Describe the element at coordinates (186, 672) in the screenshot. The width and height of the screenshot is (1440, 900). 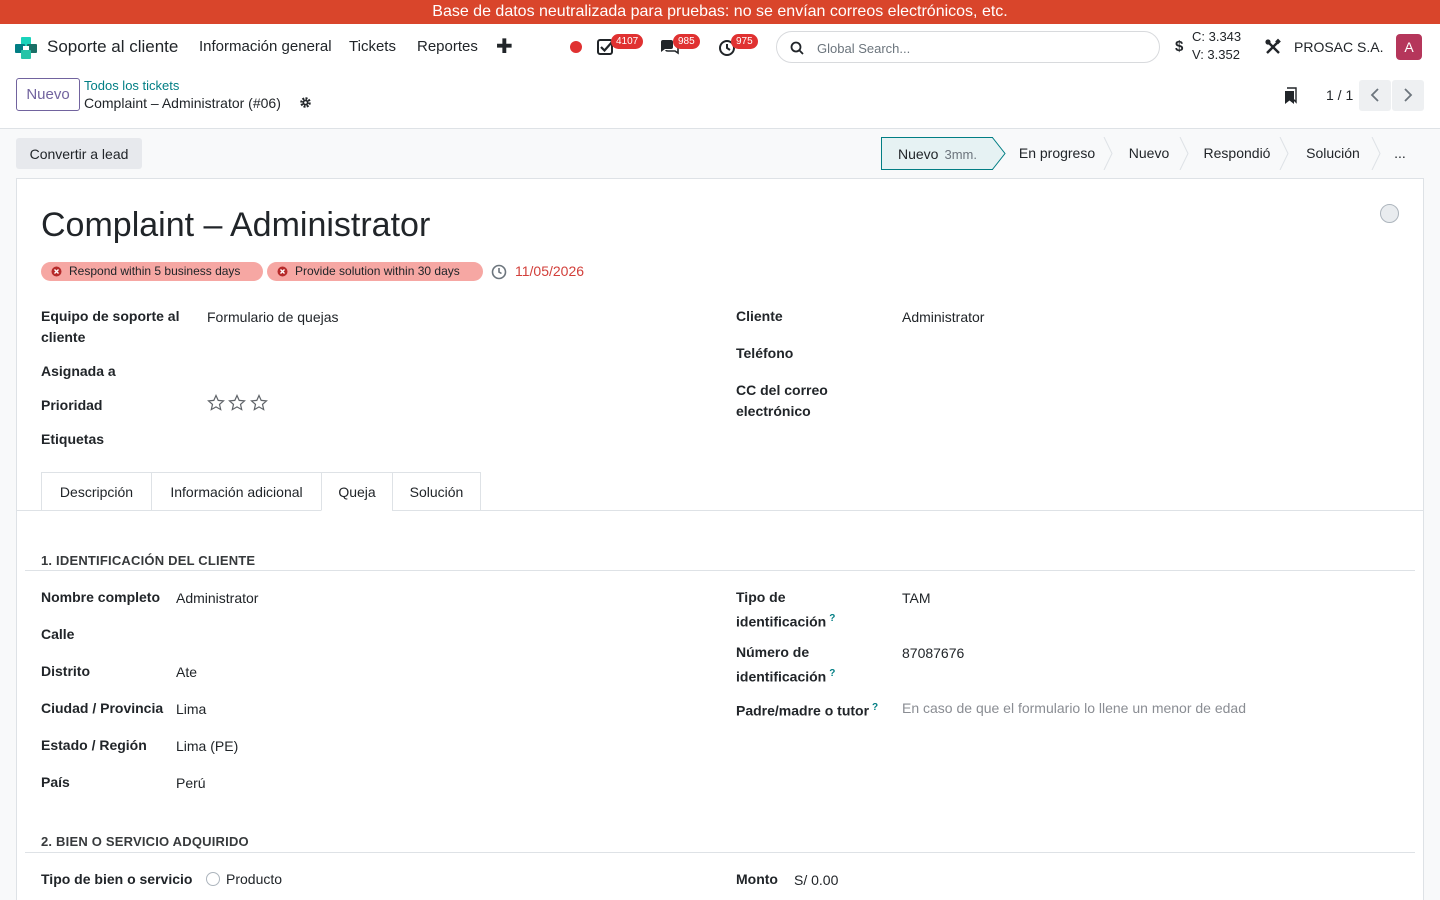
I see `field-district: Ate` at that location.